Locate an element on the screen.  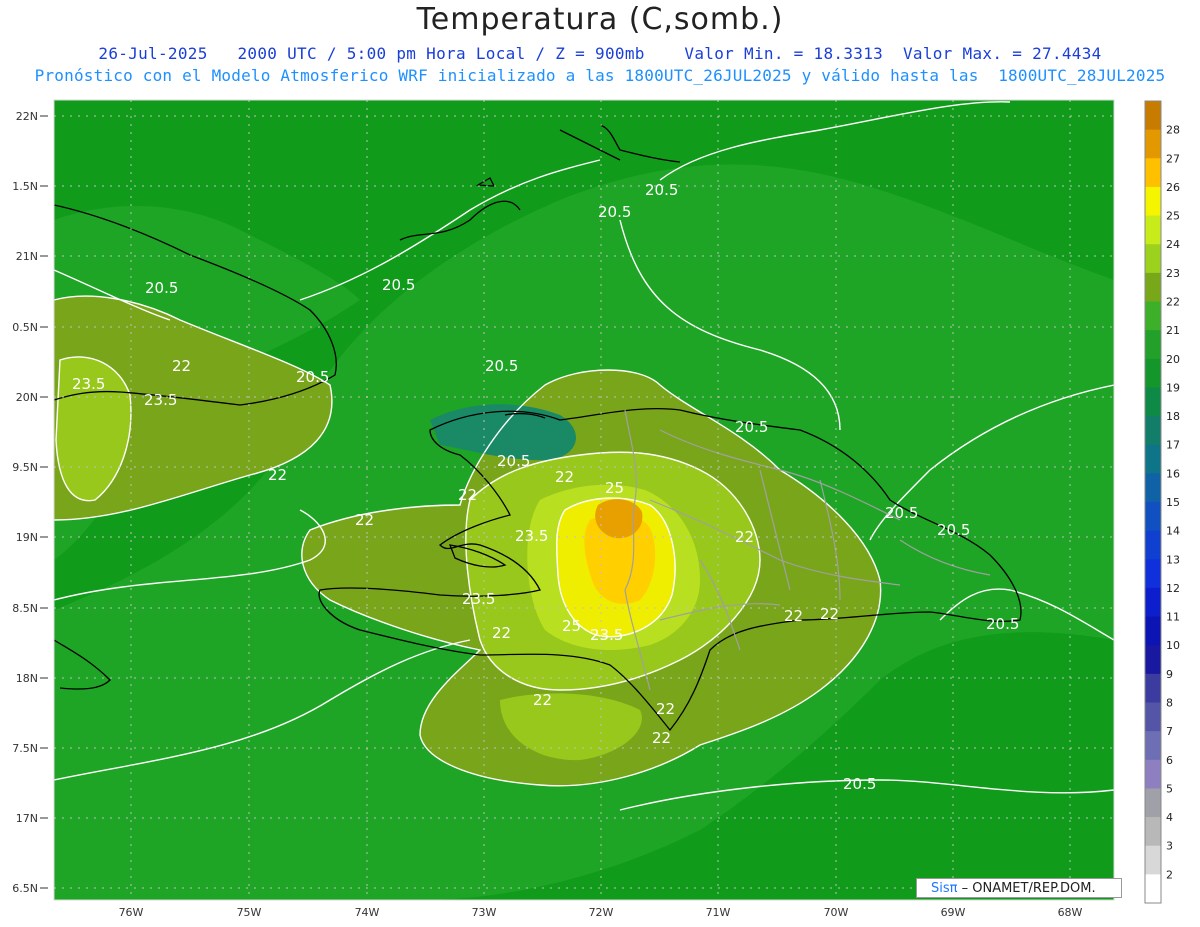
lat-label: 6.5N is located at coordinates (25, 888).